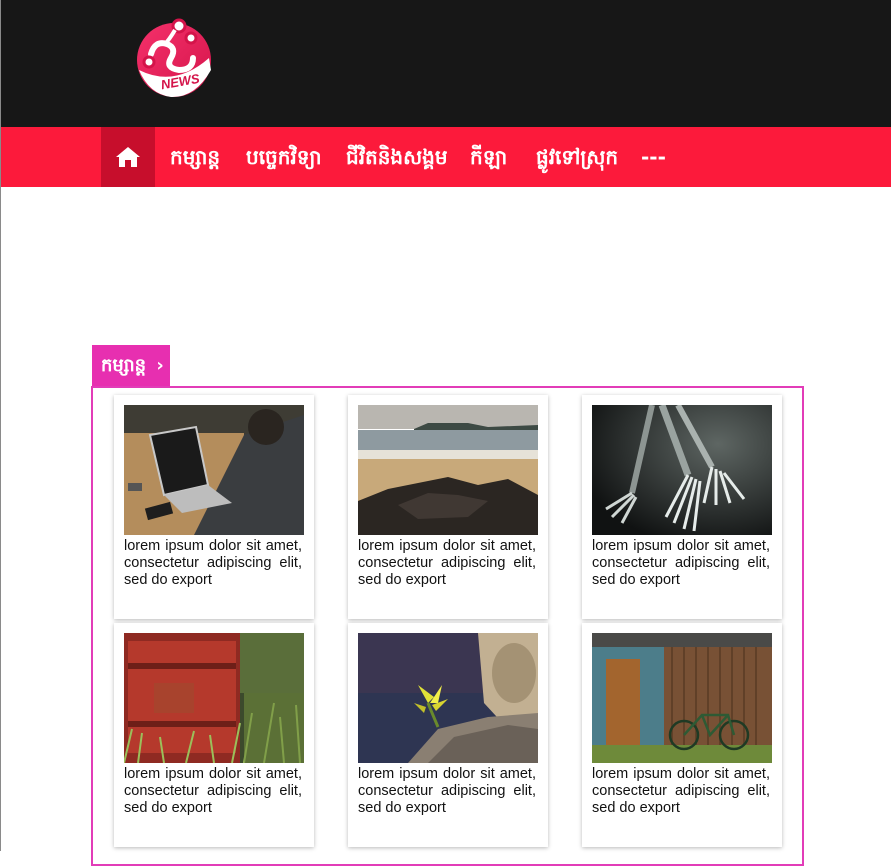 This screenshot has width=891, height=866. I want to click on nav-item-technology: បច្ចេកវិទ្យា, so click(284, 157).